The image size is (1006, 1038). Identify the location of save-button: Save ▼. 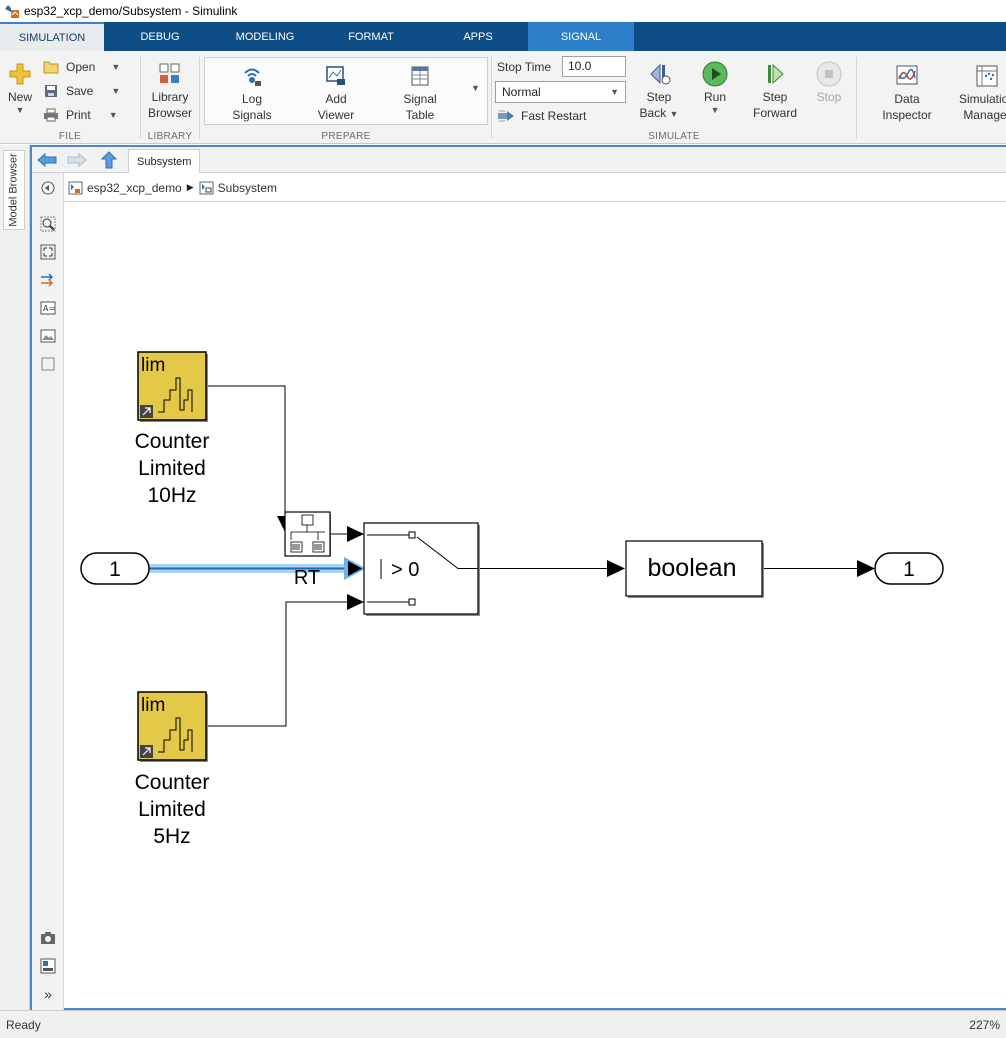
(81, 91).